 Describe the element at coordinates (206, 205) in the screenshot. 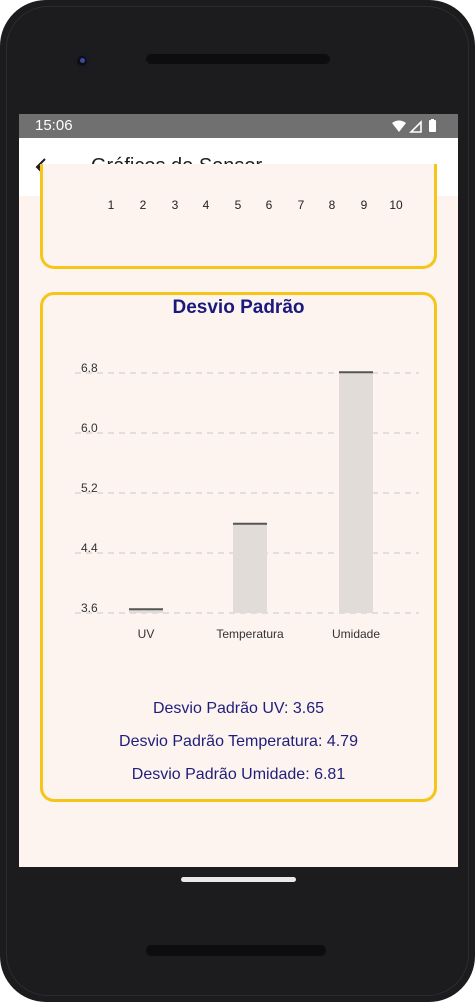

I see `x-tick: 4` at that location.